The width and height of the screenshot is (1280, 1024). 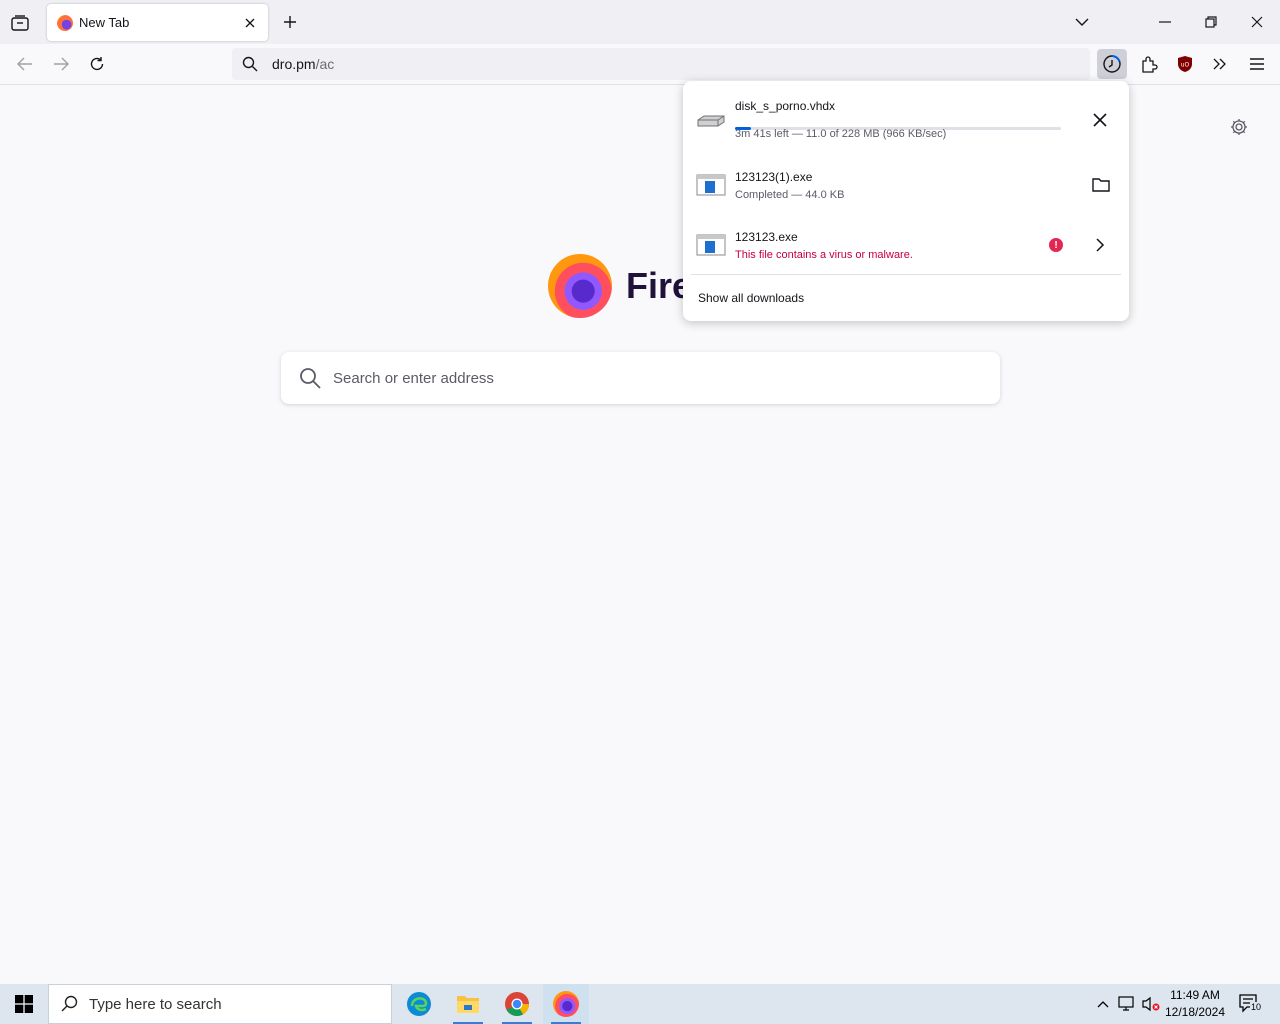 I want to click on firefox-view-button, so click(x=20, y=23).